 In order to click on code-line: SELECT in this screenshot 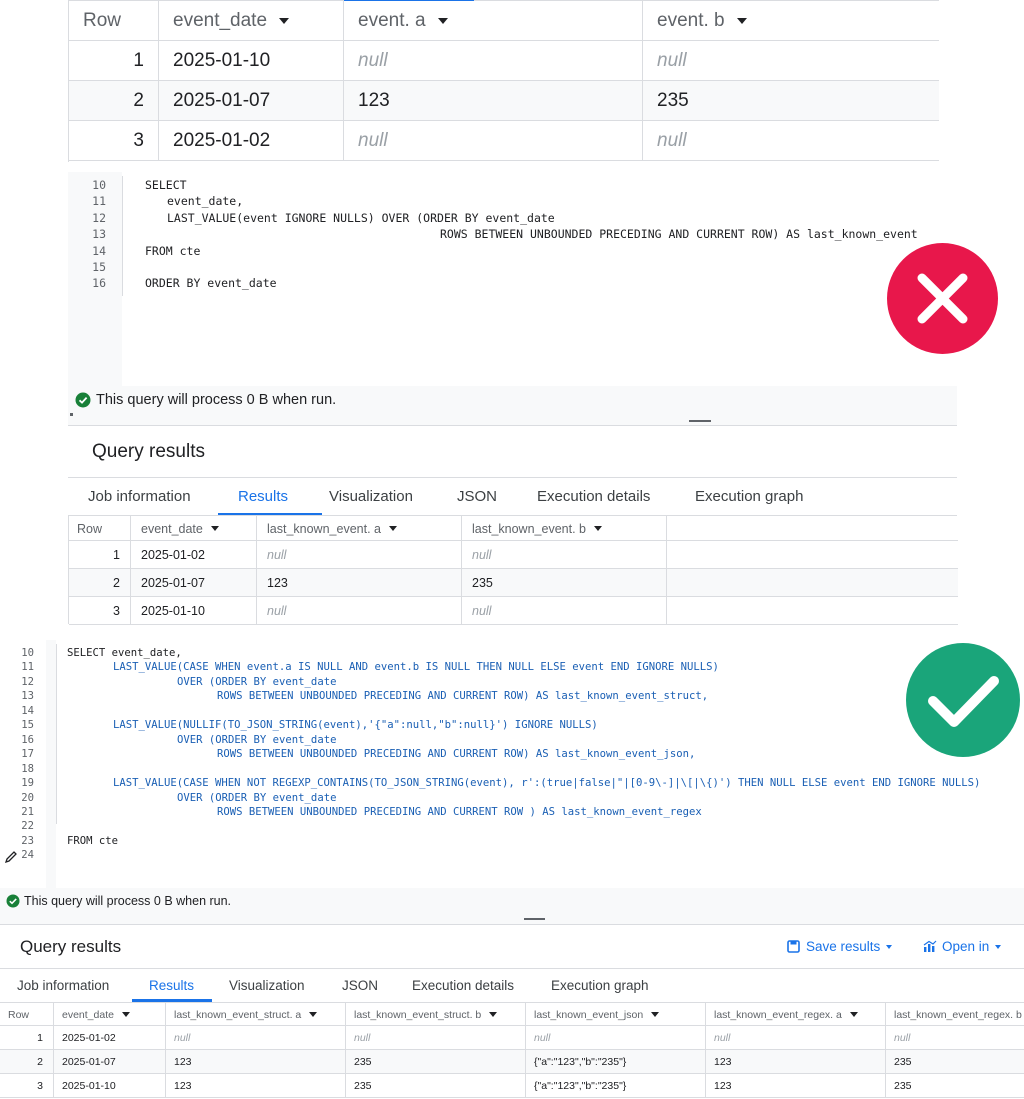, I will do `click(166, 185)`.